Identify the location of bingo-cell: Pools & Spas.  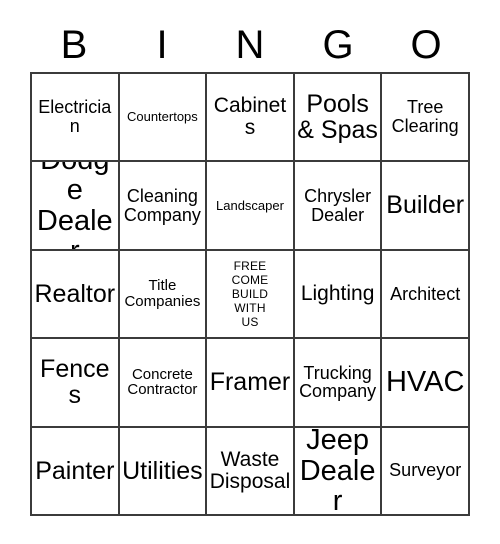
(338, 118).